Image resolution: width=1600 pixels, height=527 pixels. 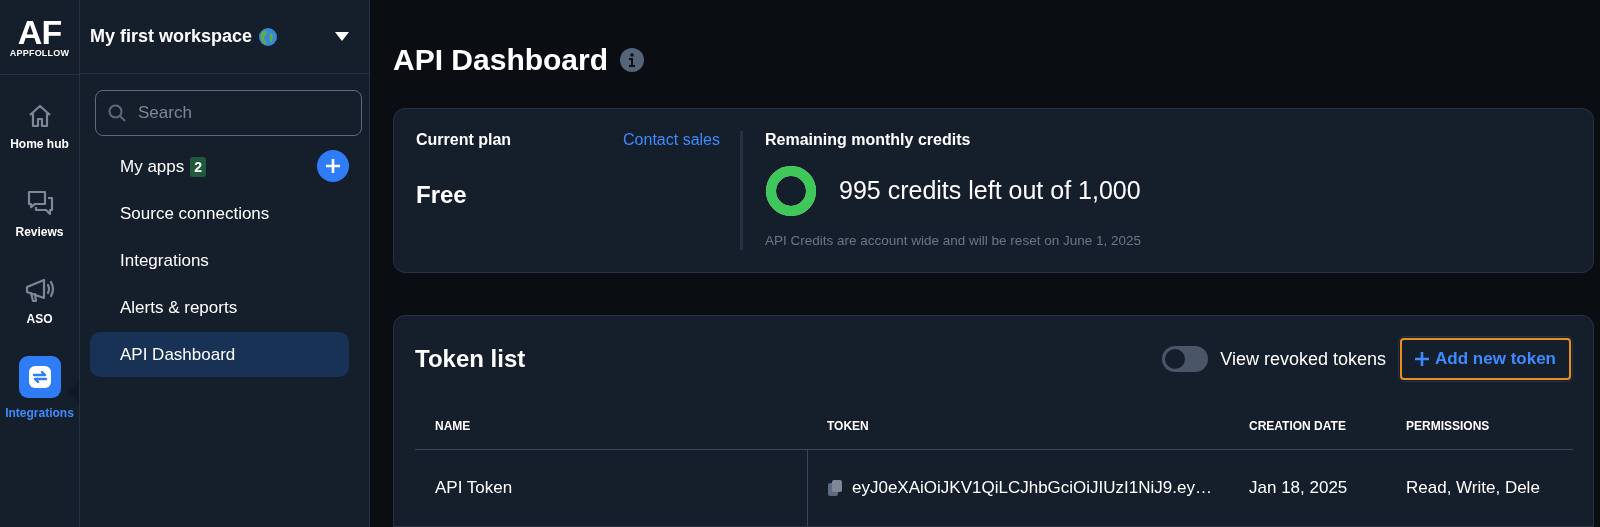 I want to click on sidebar-item: Integrations, so click(x=219, y=260).